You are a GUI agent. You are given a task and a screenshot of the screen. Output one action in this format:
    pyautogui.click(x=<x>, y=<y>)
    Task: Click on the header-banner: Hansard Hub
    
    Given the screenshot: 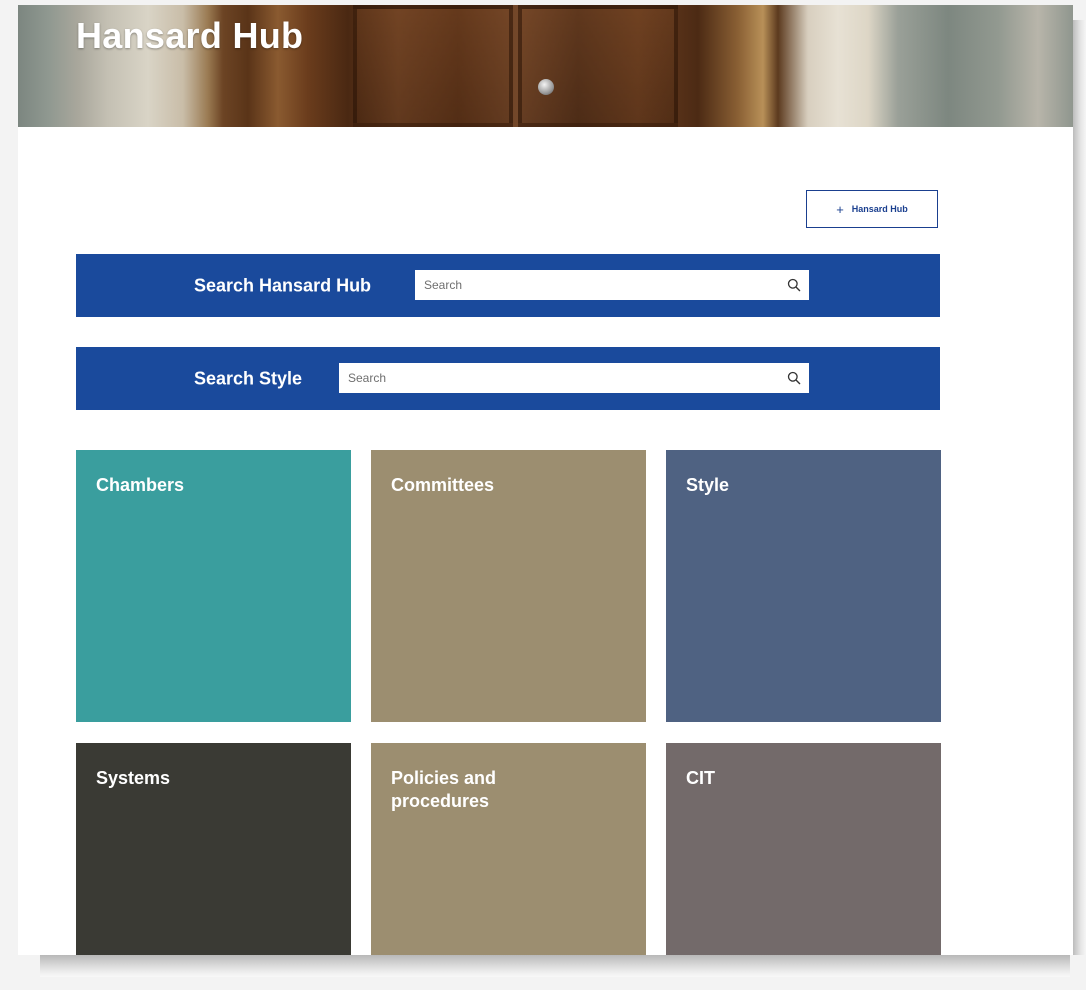 What is the action you would take?
    pyautogui.click(x=545, y=66)
    